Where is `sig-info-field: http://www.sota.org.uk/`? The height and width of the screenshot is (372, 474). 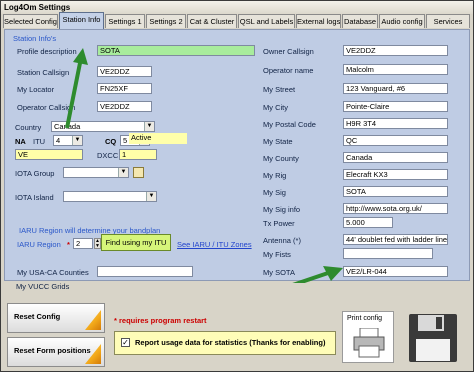
sig-info-field: http://www.sota.org.uk/ is located at coordinates (395, 208).